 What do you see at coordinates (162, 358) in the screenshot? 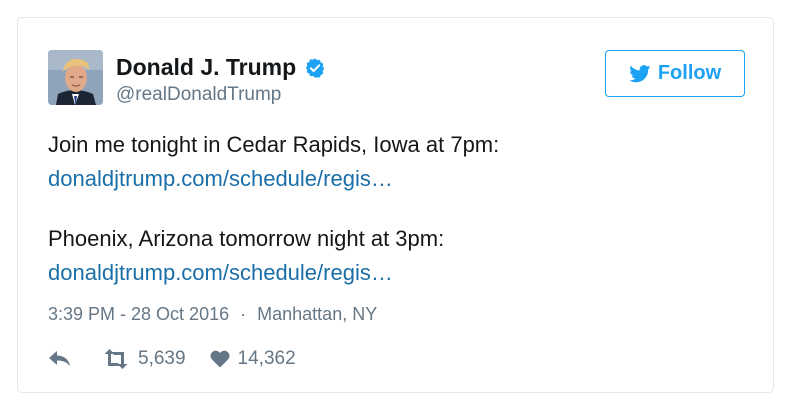
I see `retweet-count: 5,639` at bounding box center [162, 358].